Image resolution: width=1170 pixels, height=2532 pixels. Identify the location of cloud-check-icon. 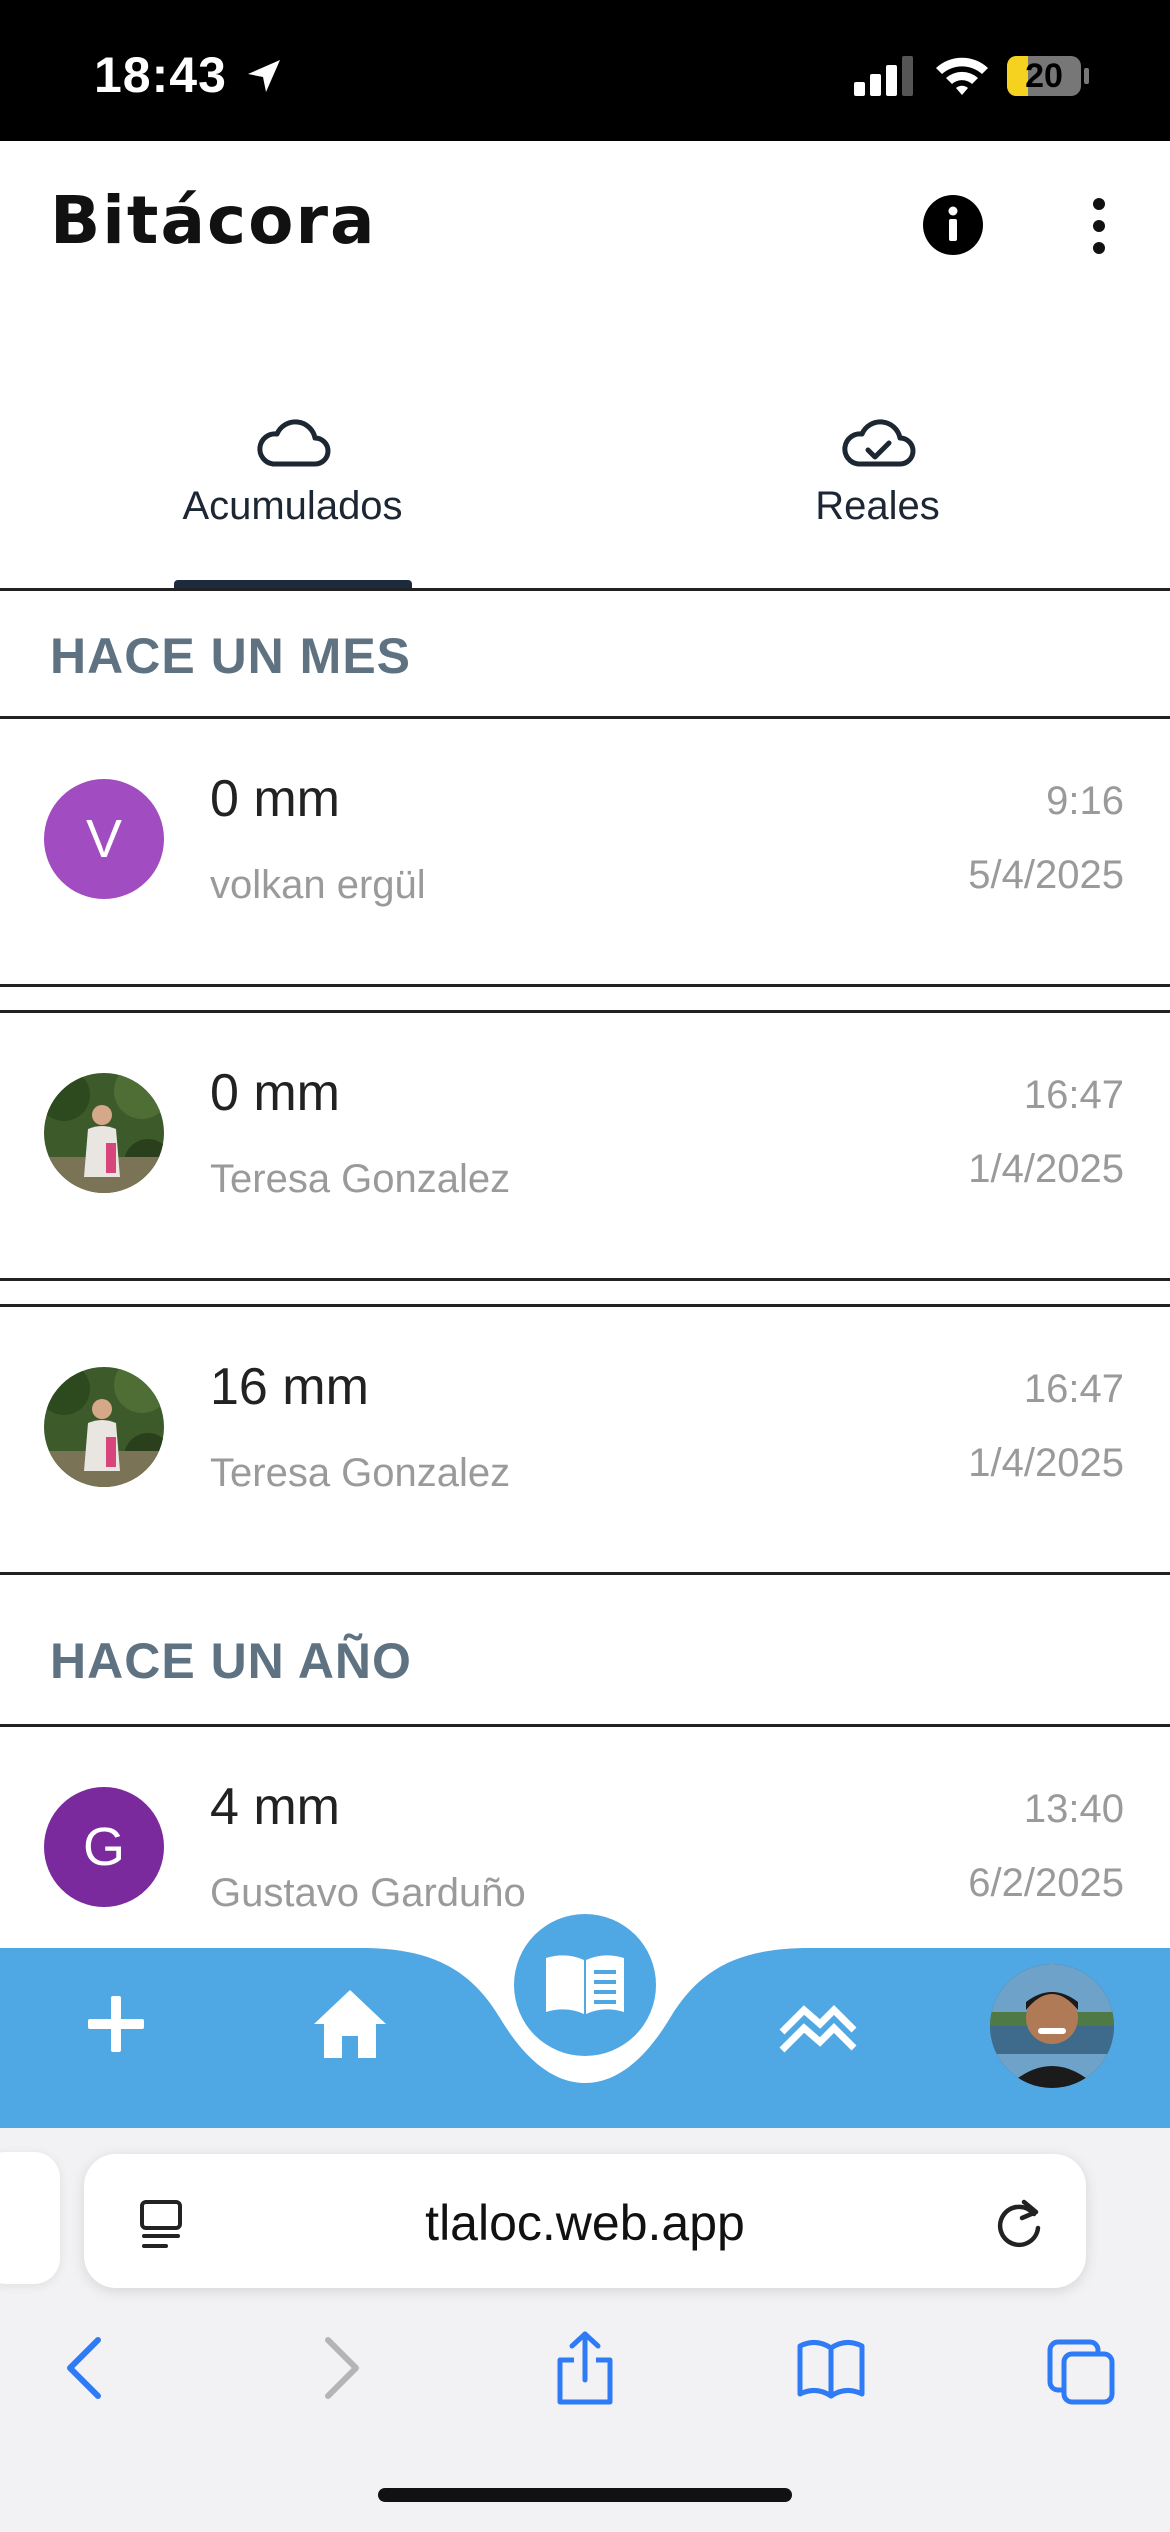
(878, 443).